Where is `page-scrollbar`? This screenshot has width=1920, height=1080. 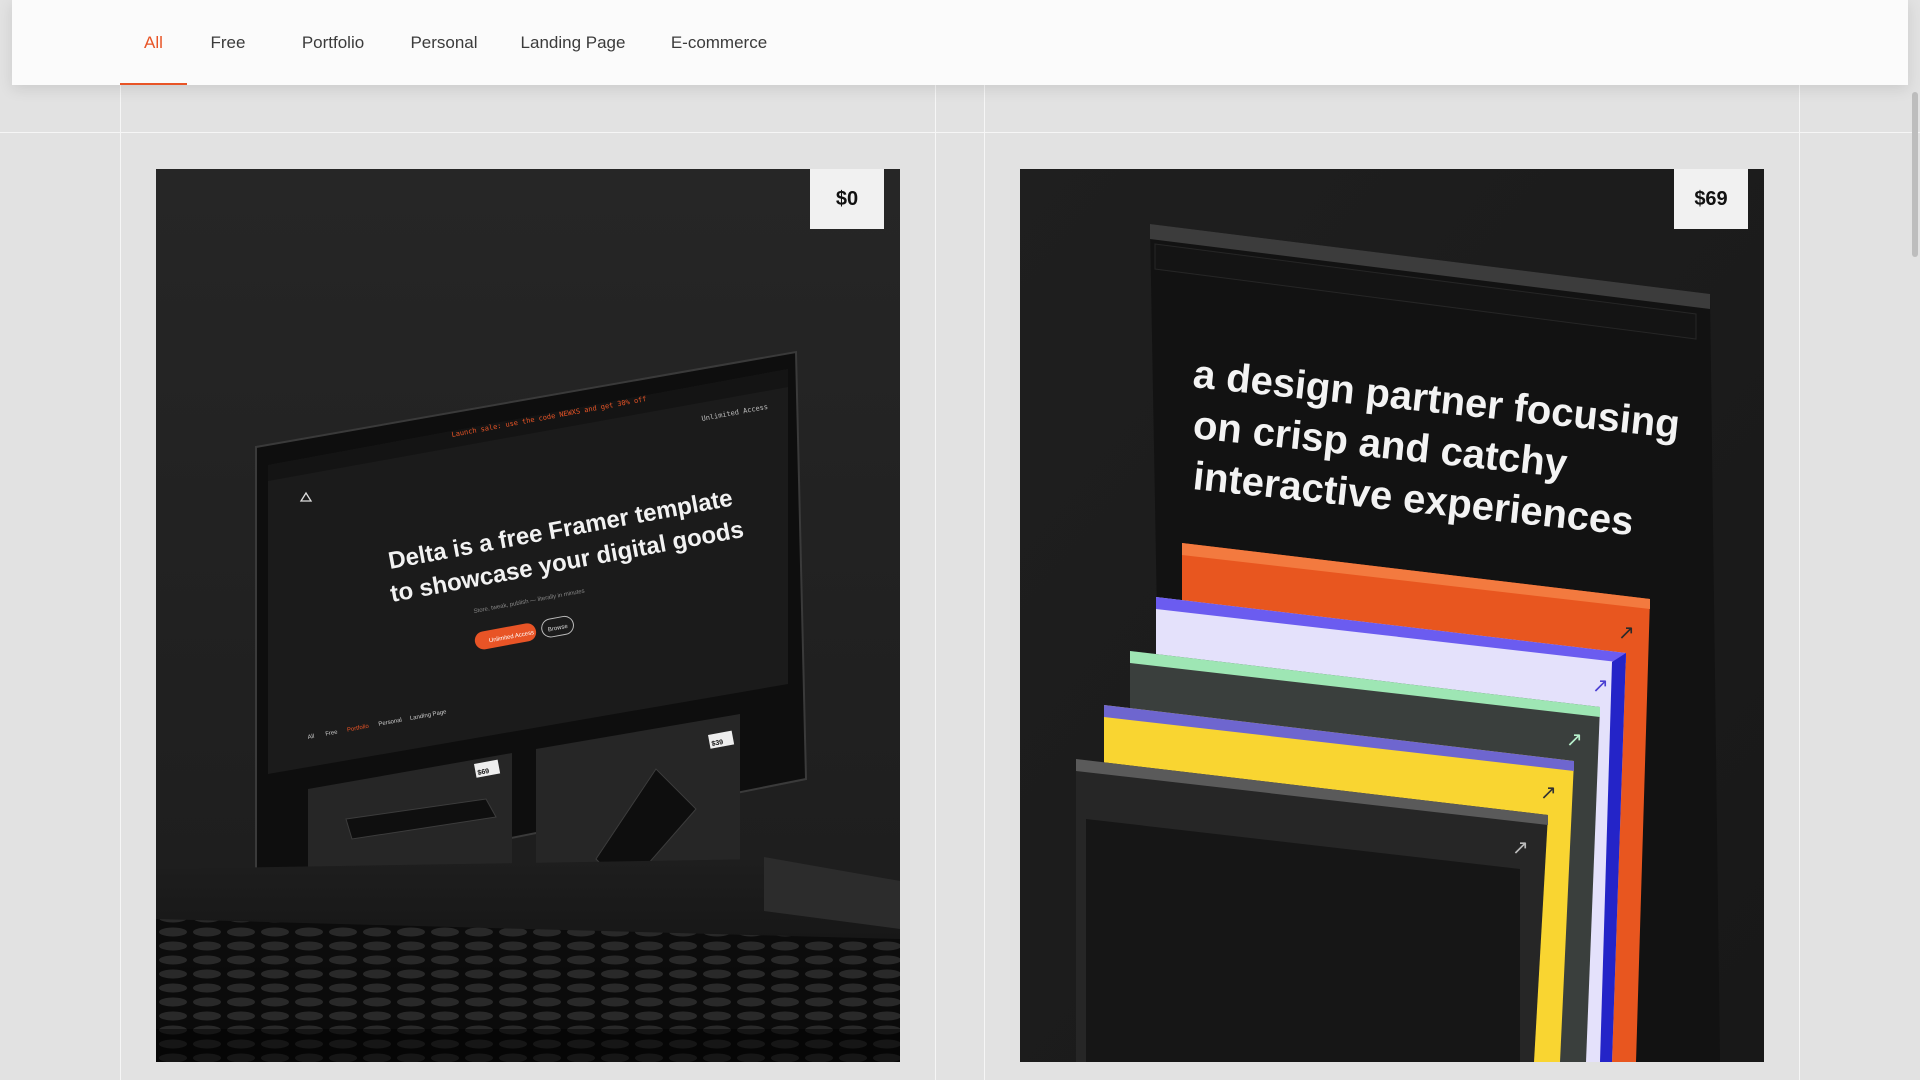
page-scrollbar is located at coordinates (1914, 540).